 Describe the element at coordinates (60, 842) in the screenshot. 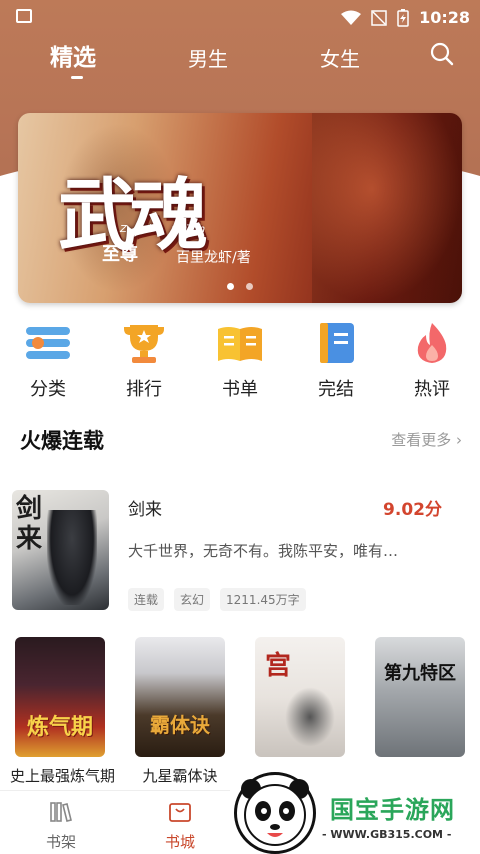

I see `tab-label-bookshelf: 书架` at that location.